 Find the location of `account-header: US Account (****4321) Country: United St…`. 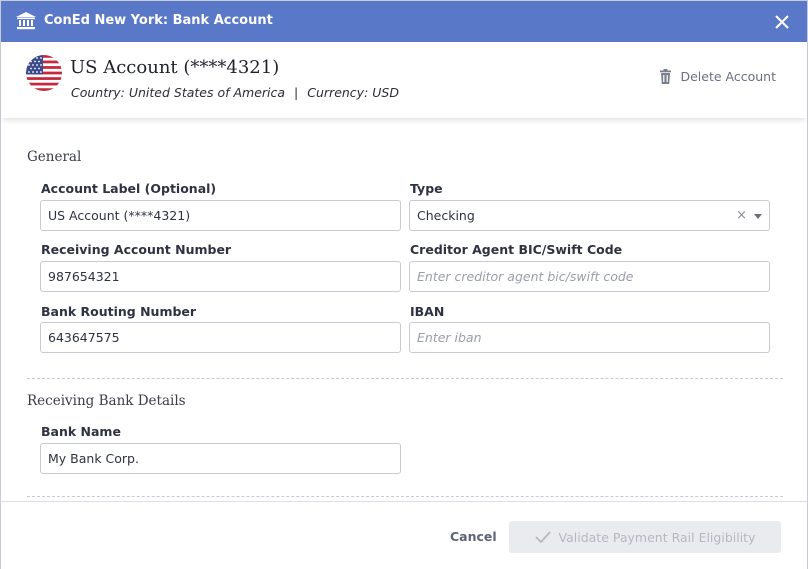

account-header: US Account (****4321) Country: United St… is located at coordinates (404, 80).